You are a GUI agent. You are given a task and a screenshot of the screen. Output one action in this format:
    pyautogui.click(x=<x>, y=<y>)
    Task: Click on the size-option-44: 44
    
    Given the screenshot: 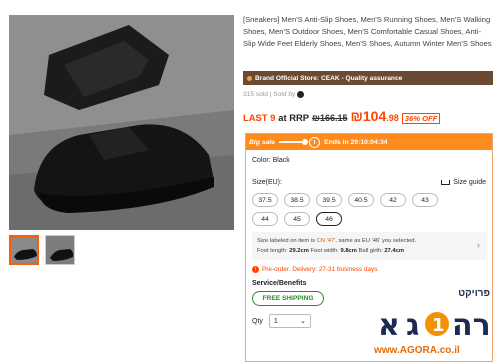 What is the action you would take?
    pyautogui.click(x=265, y=219)
    